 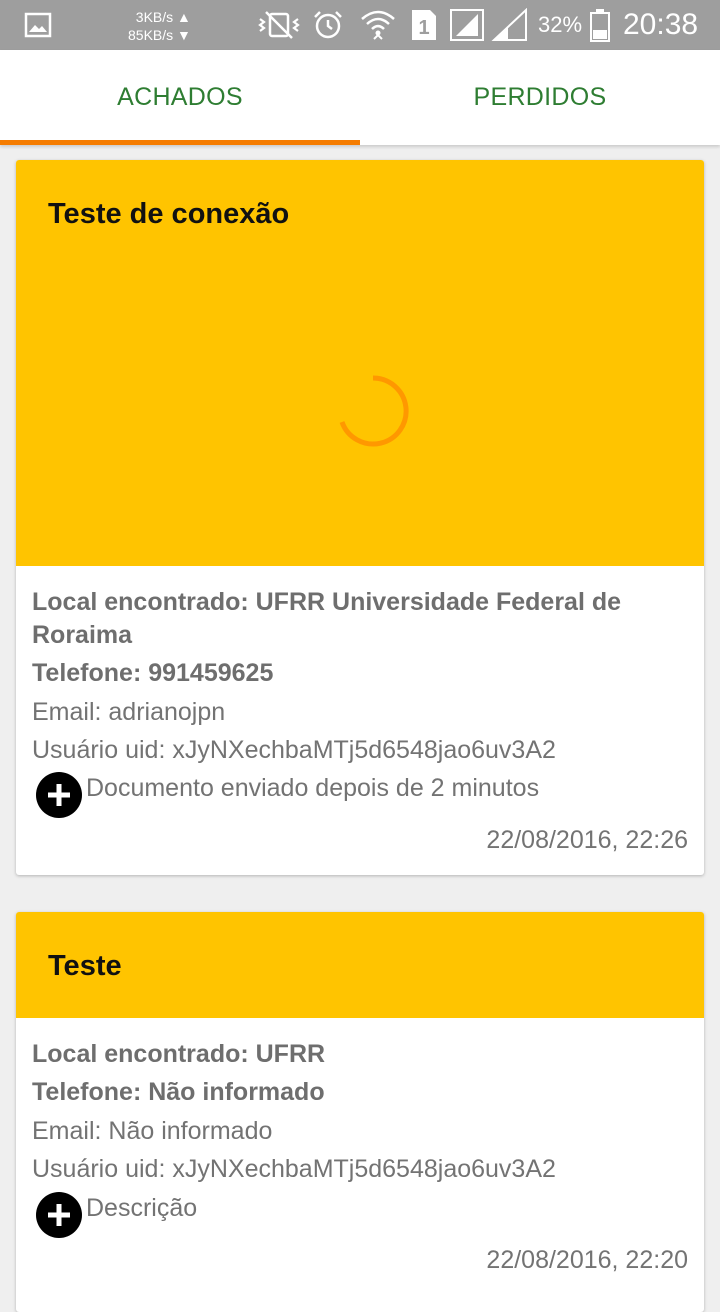 I want to click on status-bar: 3KB/s ▲ 85KB/s ▼ 1 32% 20:38, so click(x=360, y=25).